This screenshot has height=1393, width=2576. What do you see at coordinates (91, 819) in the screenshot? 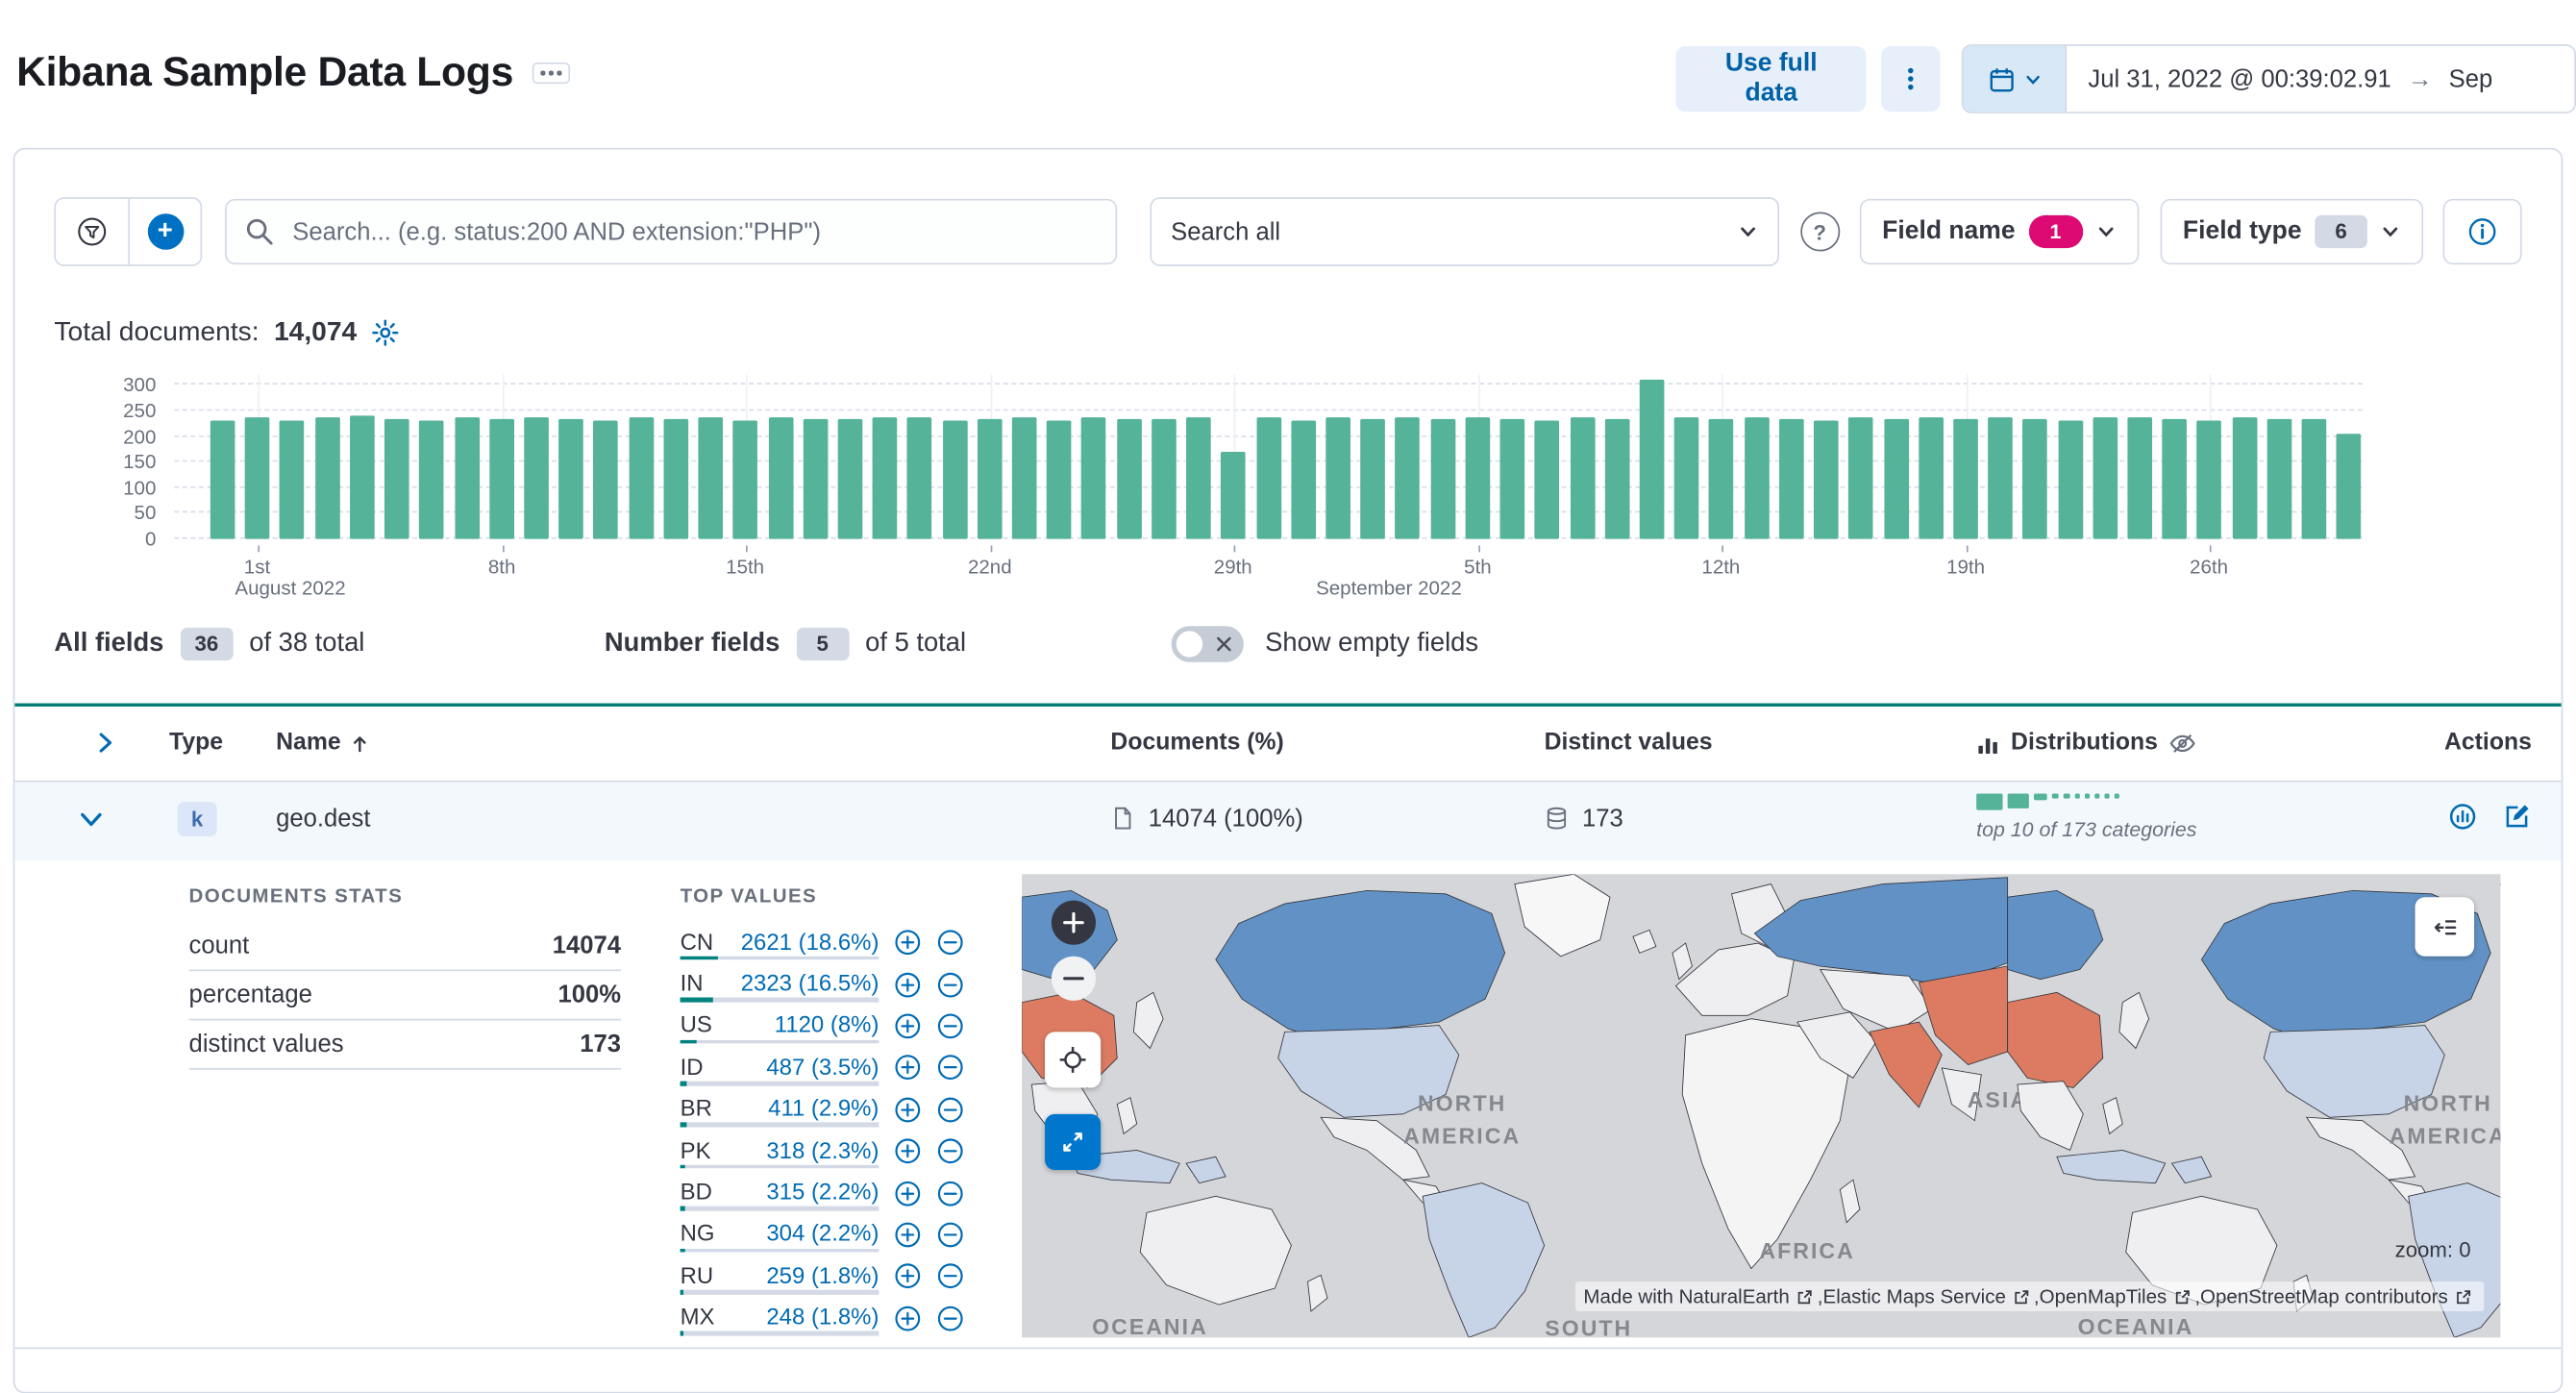
I see `collapse-row-button` at bounding box center [91, 819].